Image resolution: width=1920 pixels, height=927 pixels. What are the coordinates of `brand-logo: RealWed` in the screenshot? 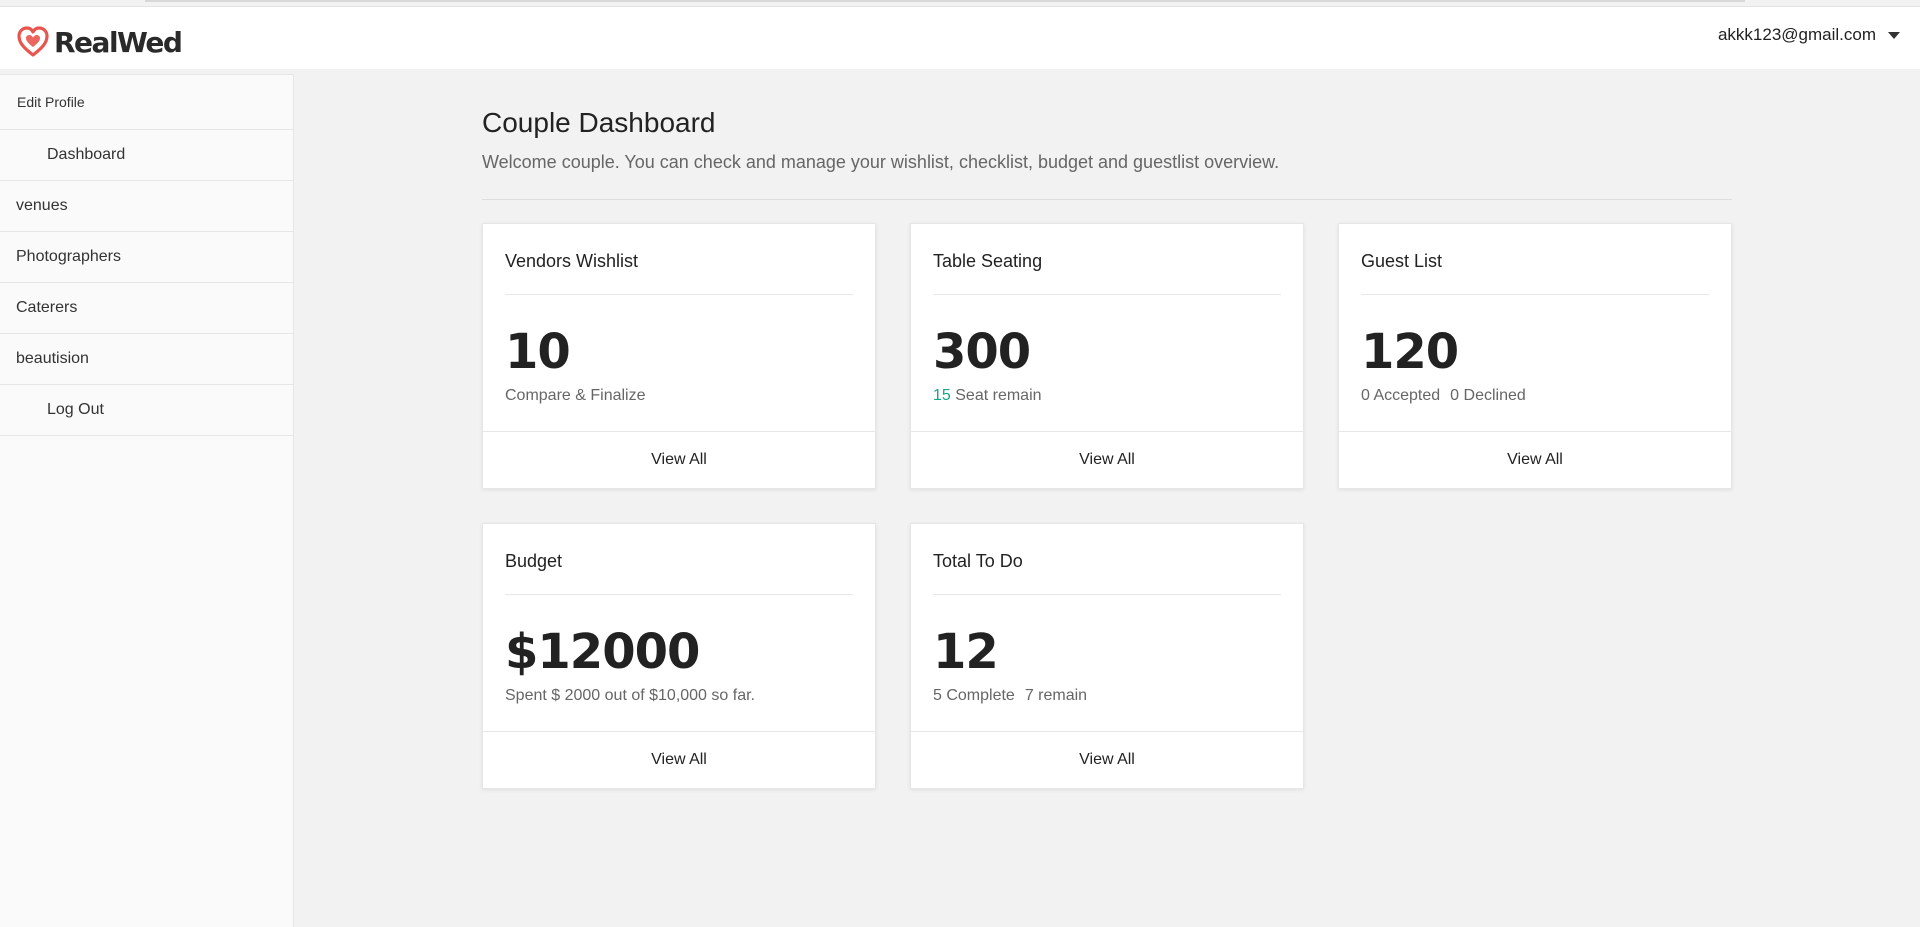 It's located at (99, 42).